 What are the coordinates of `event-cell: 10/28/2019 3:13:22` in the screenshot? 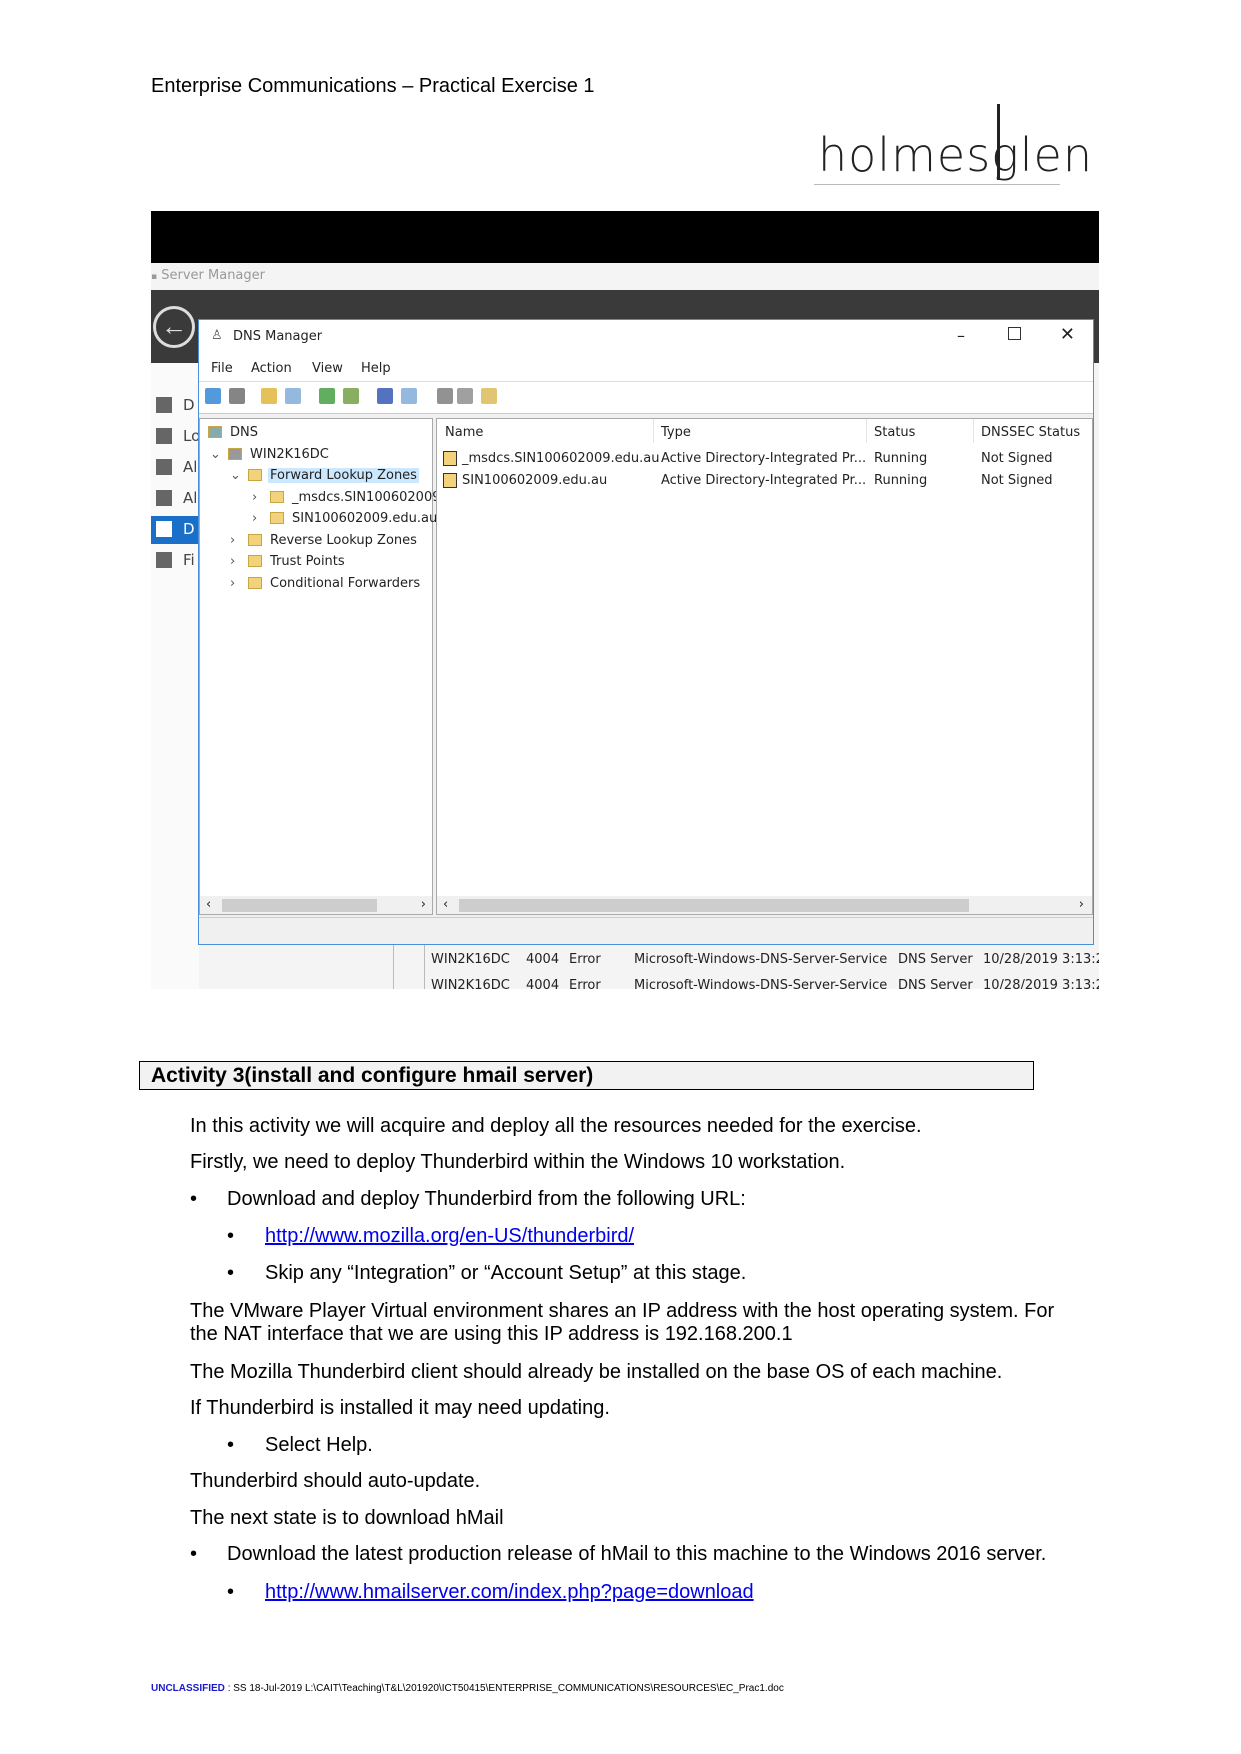 It's located at (1041, 959).